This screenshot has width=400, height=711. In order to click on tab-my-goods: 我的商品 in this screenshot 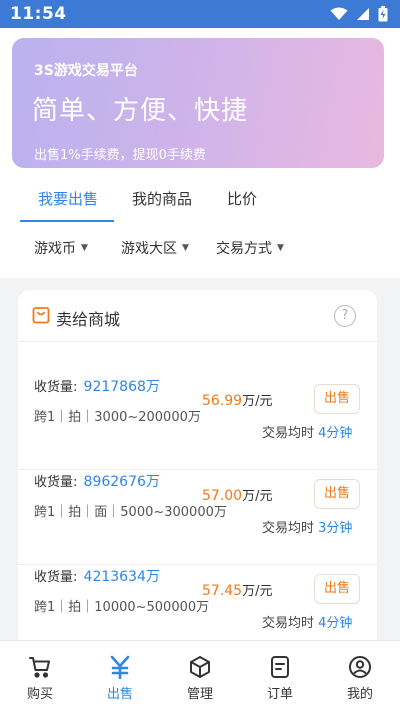, I will do `click(162, 205)`.